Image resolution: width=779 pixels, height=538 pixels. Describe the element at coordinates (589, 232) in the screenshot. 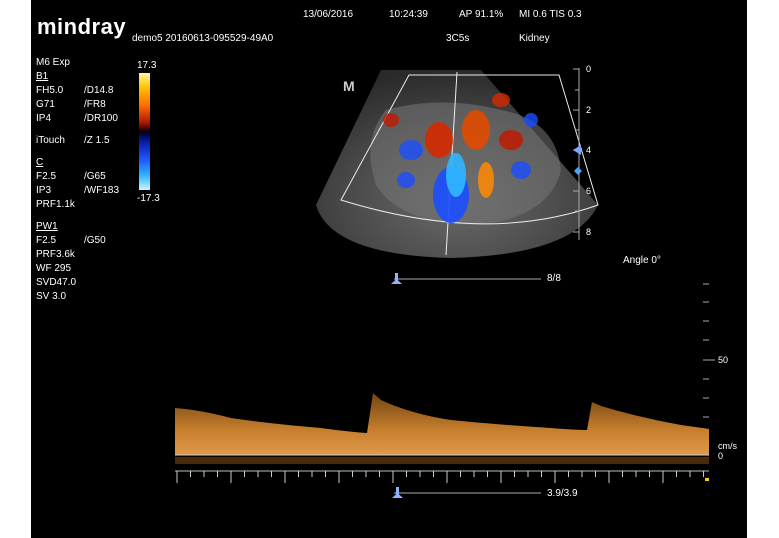

I see `depth-label: 8` at that location.